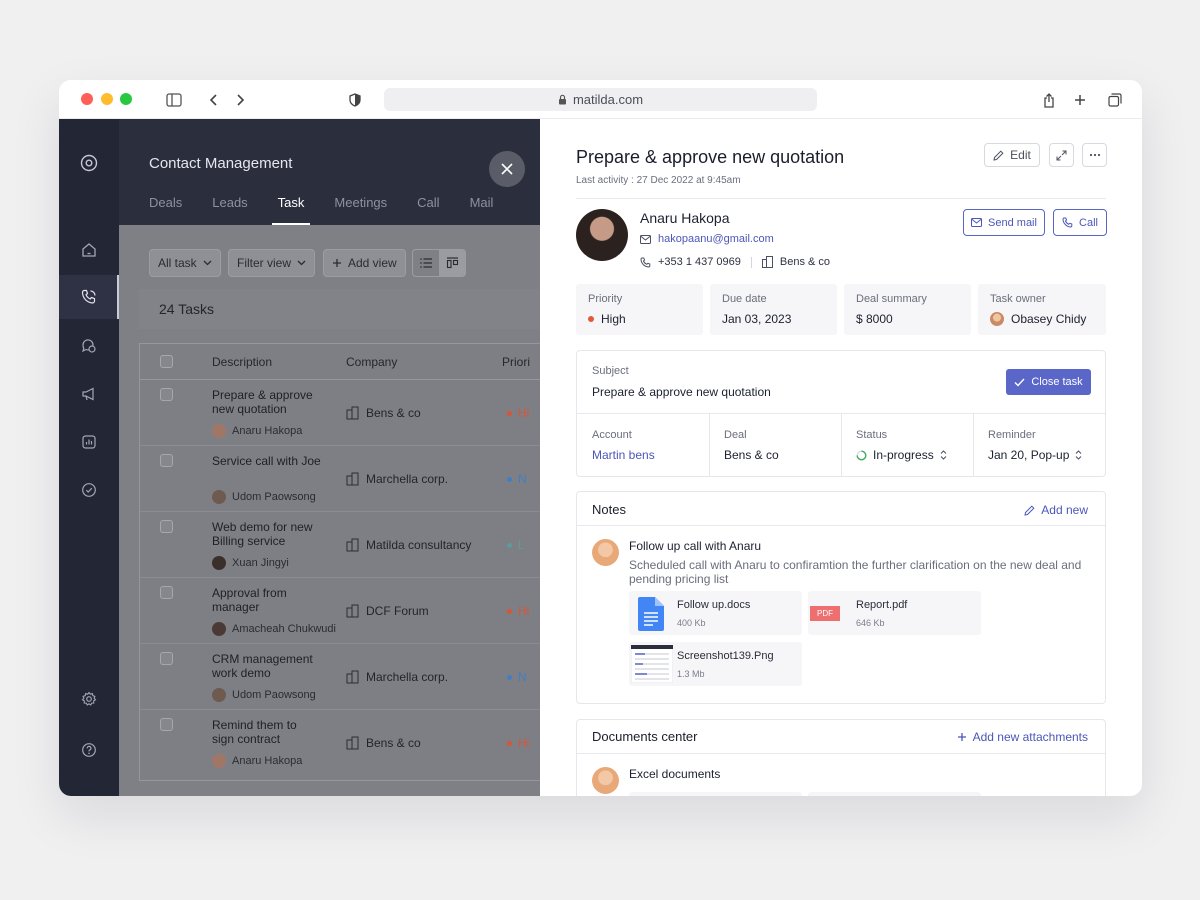 The image size is (1200, 900). Describe the element at coordinates (372, 263) in the screenshot. I see `add-view-label: Add view` at that location.